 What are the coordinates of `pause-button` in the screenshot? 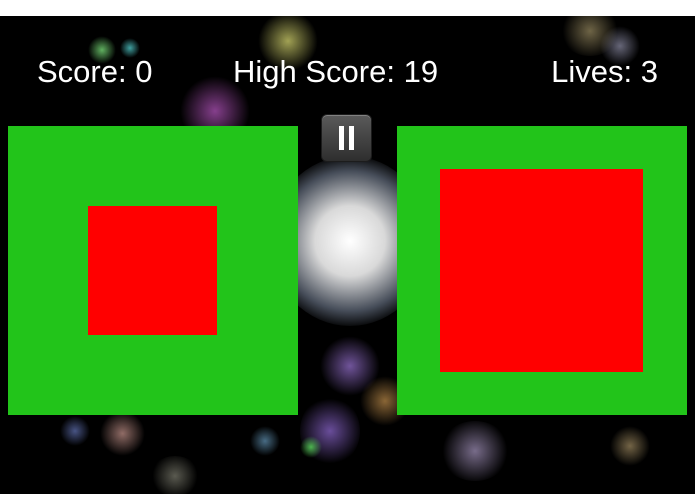 It's located at (346, 138).